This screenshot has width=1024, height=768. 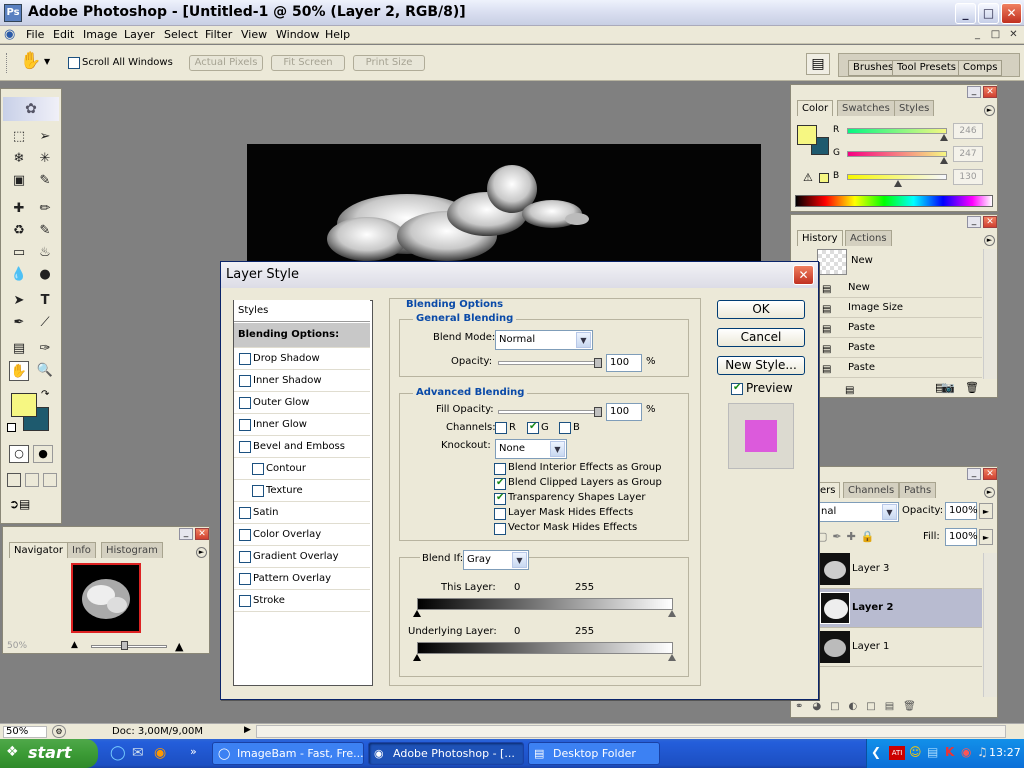 What do you see at coordinates (302, 557) in the screenshot?
I see `style-item-gradient-overlay: Gradient Overlay` at bounding box center [302, 557].